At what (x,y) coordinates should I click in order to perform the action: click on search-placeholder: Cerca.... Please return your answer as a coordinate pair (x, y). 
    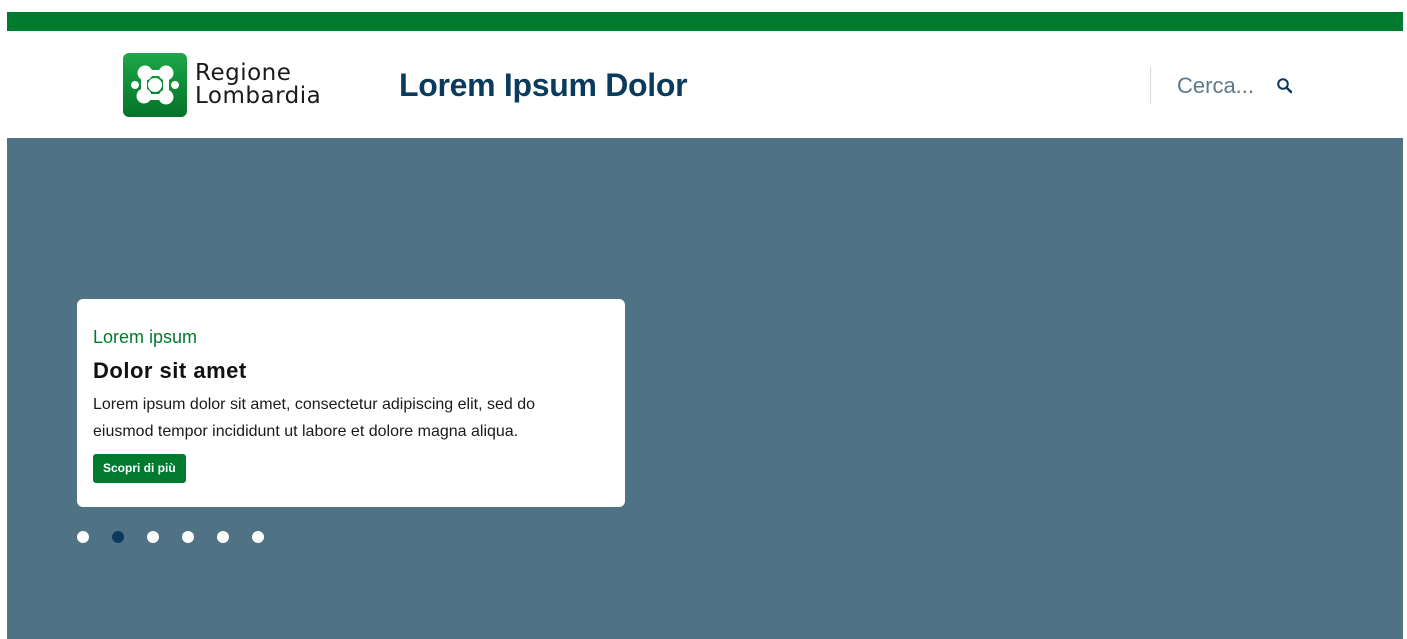
    Looking at the image, I should click on (1216, 85).